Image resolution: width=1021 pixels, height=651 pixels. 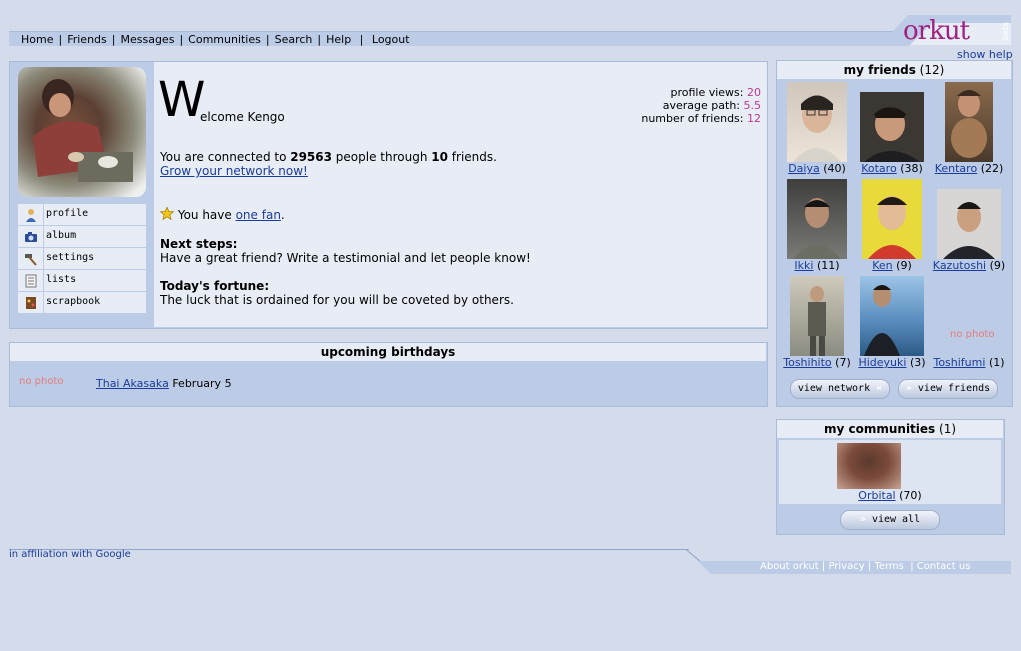 I want to click on fan-line: You have one fan., so click(x=222, y=214).